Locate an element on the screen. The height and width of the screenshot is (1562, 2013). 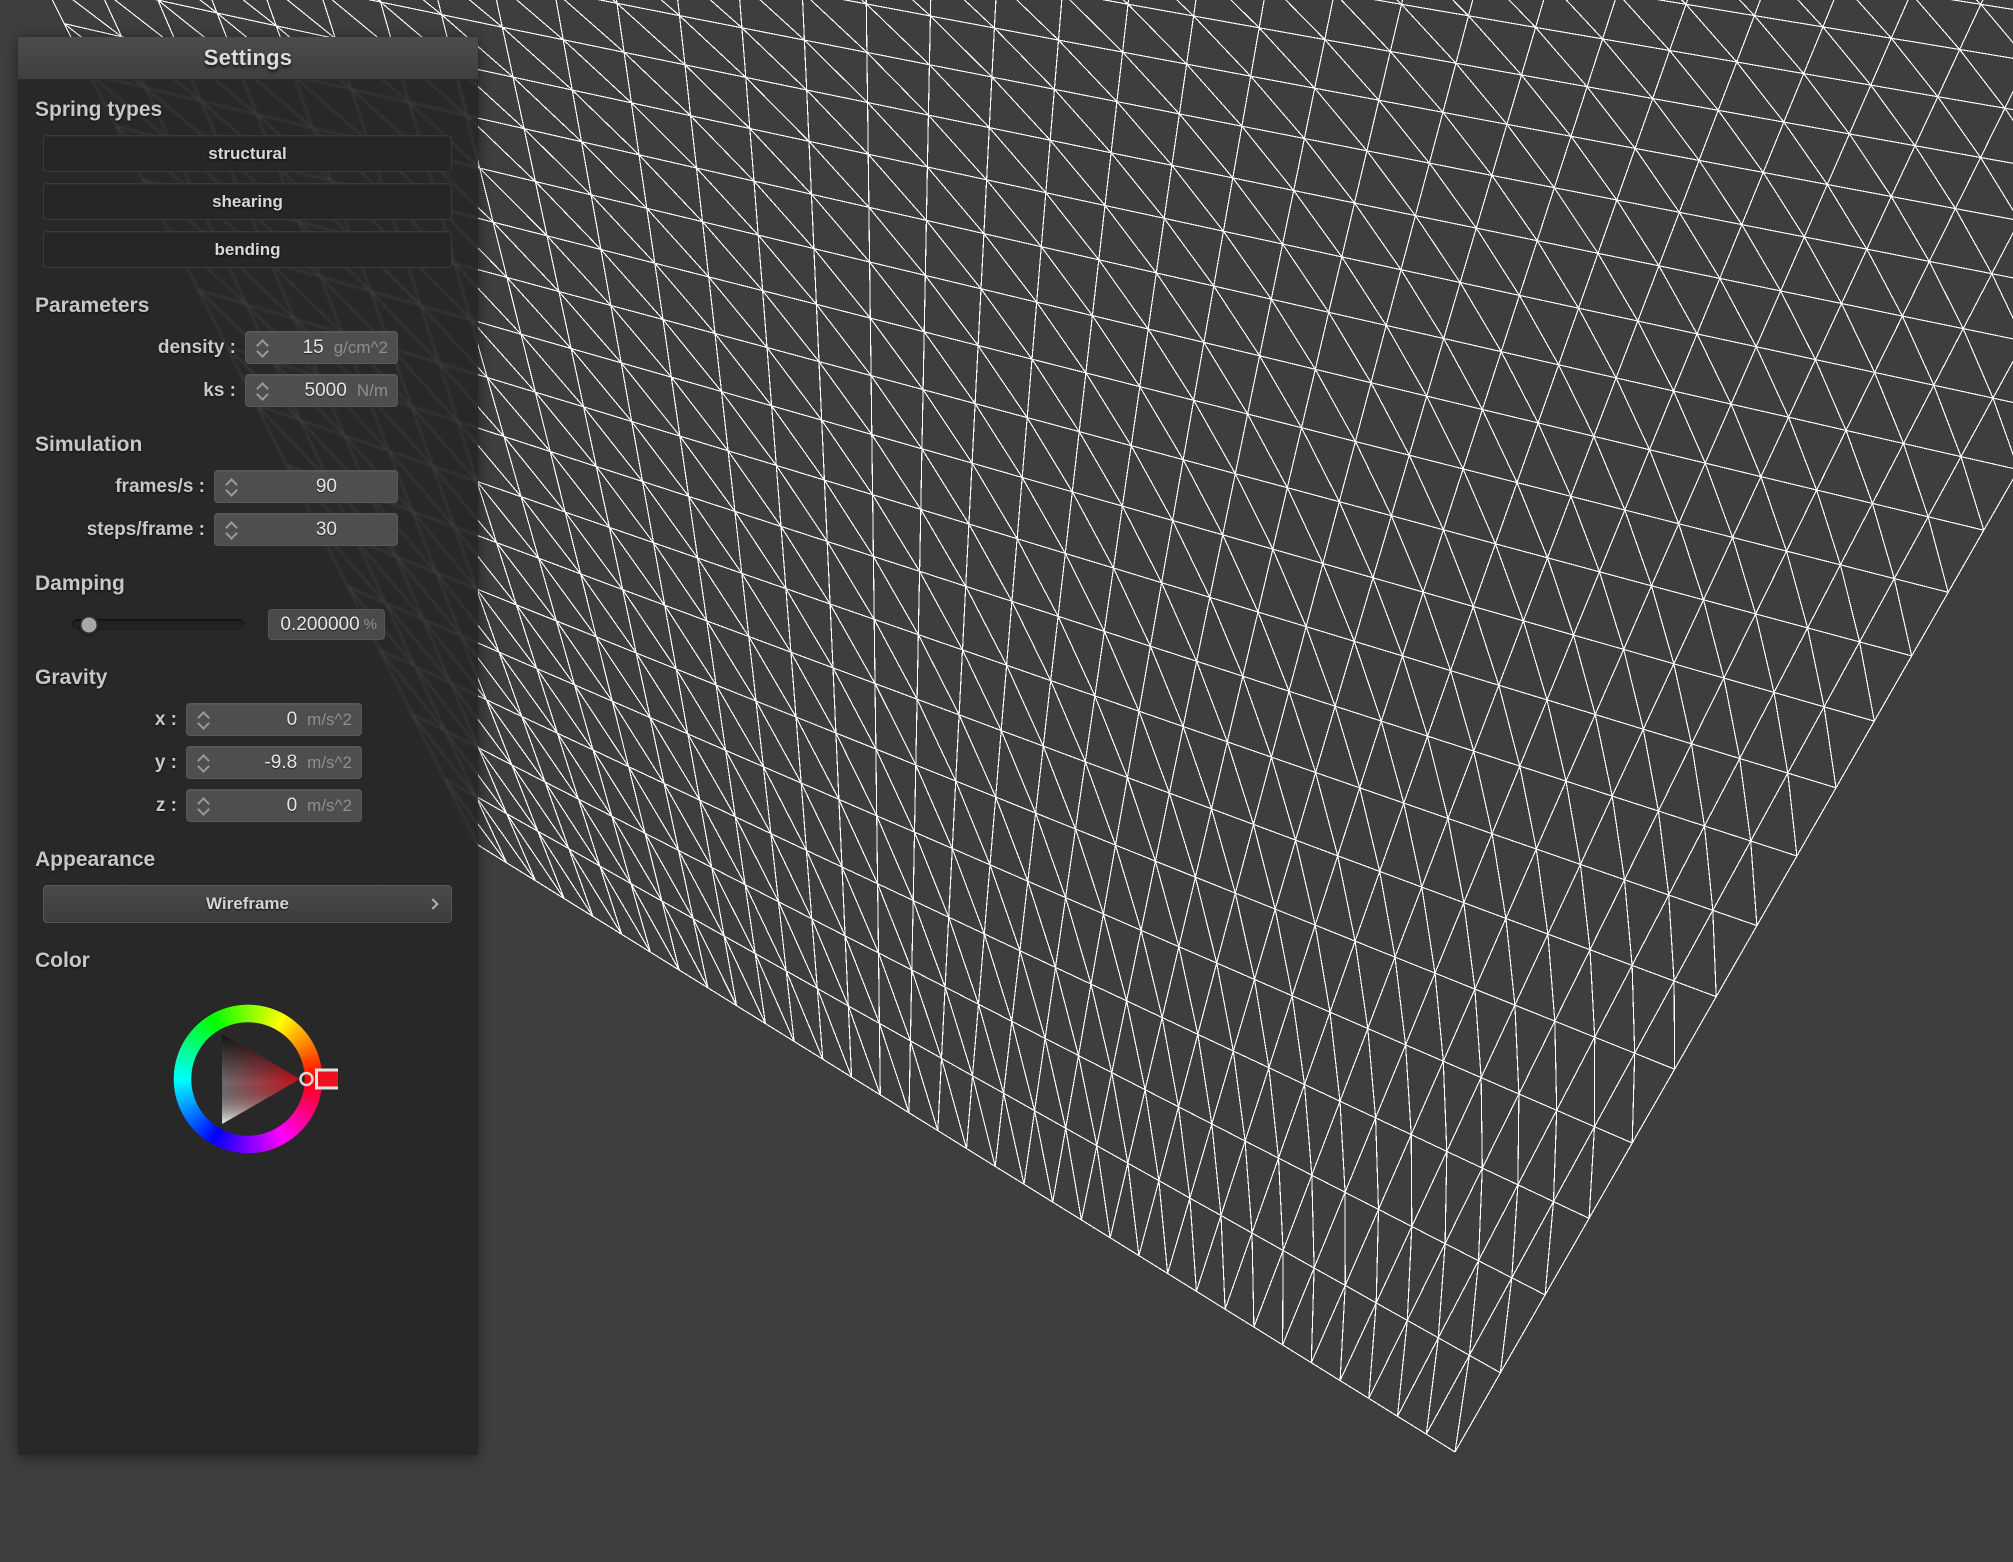
label-gravity-z: z : is located at coordinates (166, 805).